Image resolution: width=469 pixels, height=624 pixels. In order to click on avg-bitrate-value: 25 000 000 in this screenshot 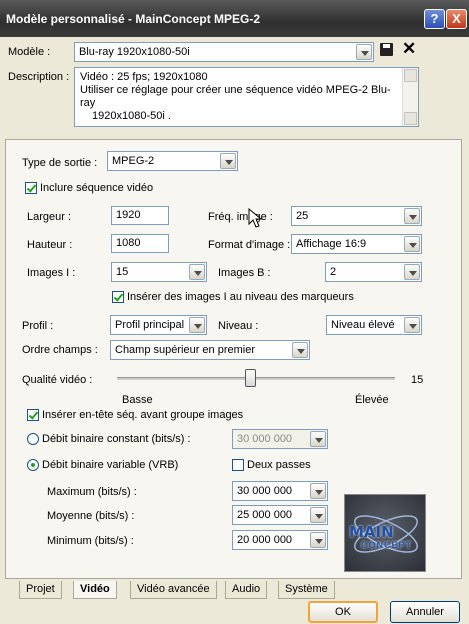, I will do `click(265, 515)`.